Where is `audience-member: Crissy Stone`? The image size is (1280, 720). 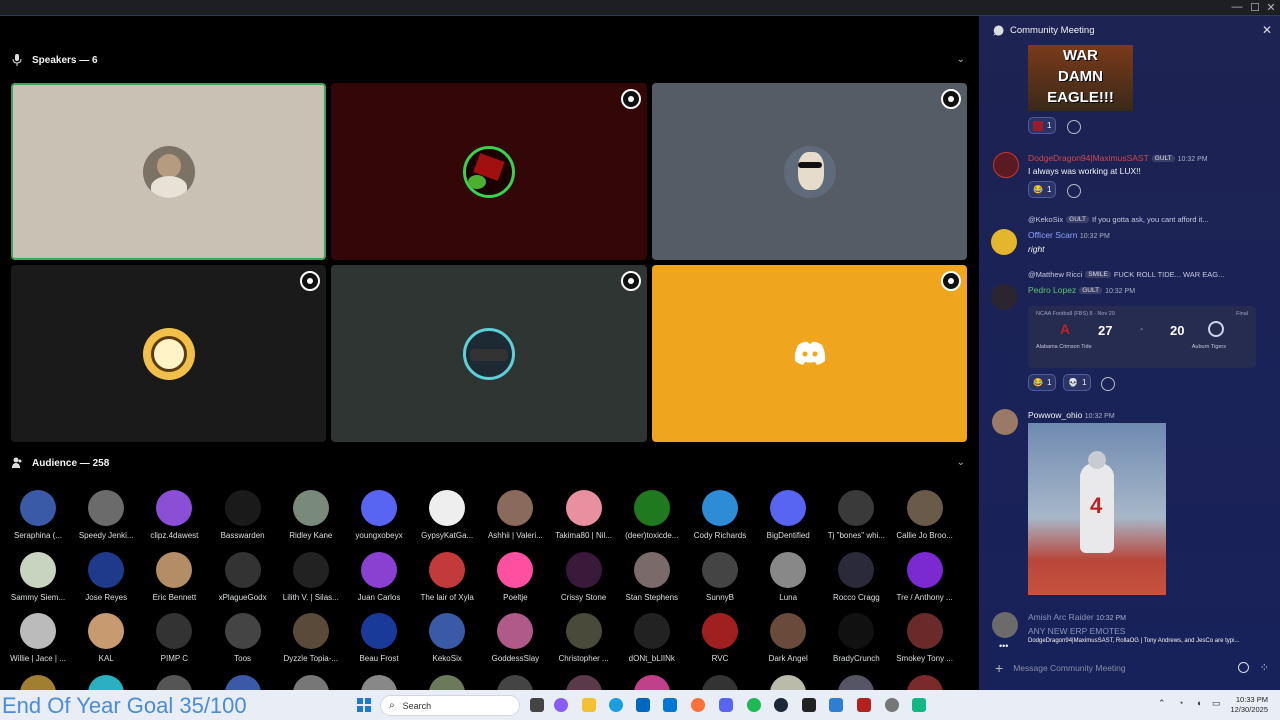 audience-member: Crissy Stone is located at coordinates (584, 576).